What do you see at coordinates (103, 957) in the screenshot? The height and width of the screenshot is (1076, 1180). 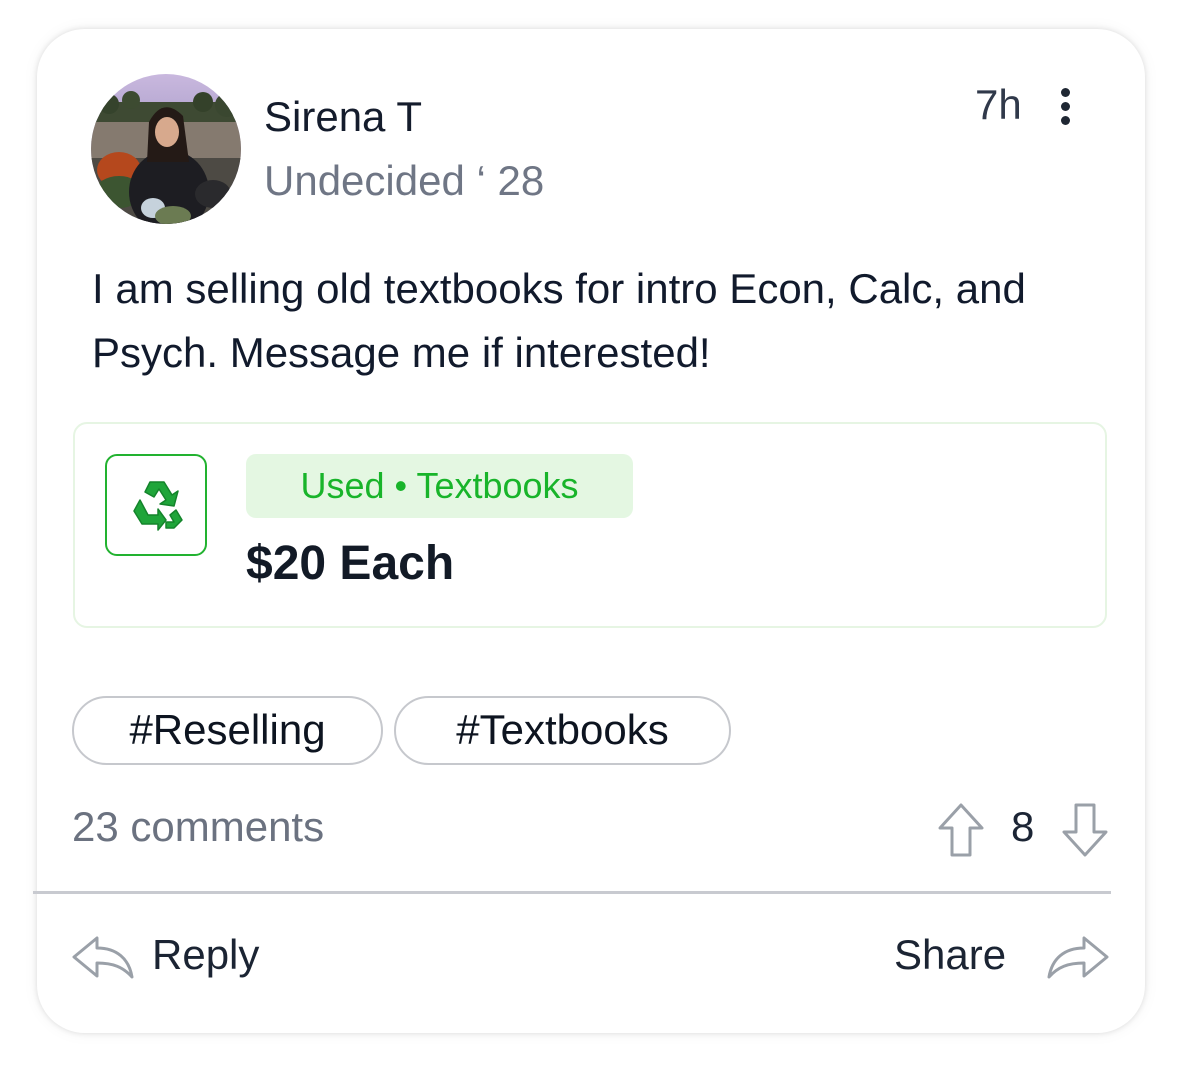 I see `reply-arrow-icon` at bounding box center [103, 957].